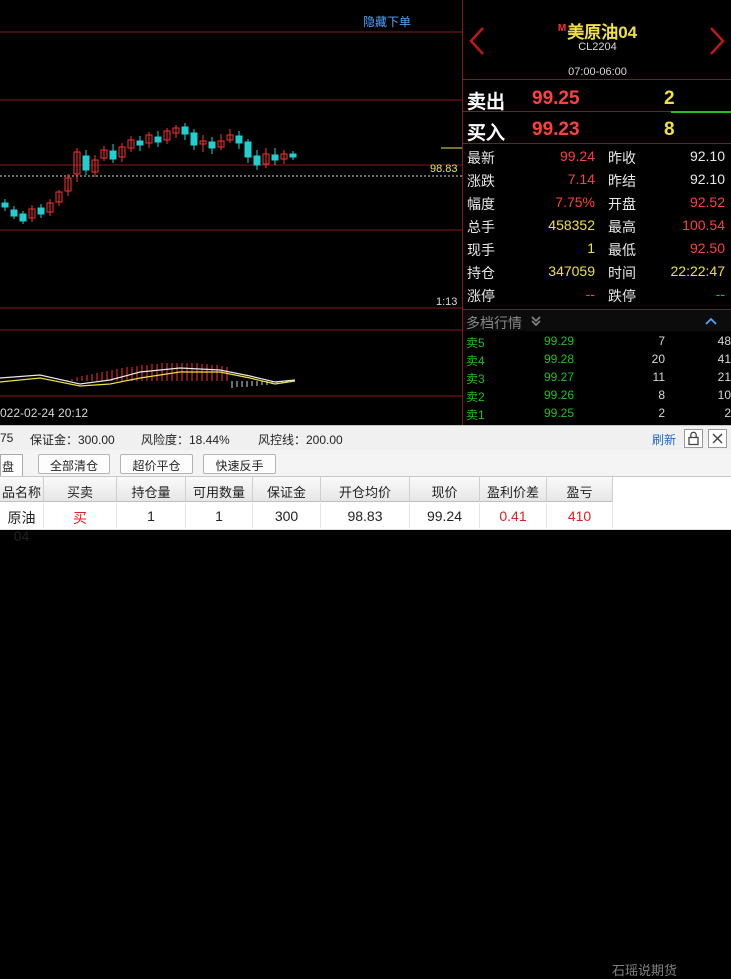  Describe the element at coordinates (661, 341) in the screenshot. I see `depth-volume: 7` at that location.